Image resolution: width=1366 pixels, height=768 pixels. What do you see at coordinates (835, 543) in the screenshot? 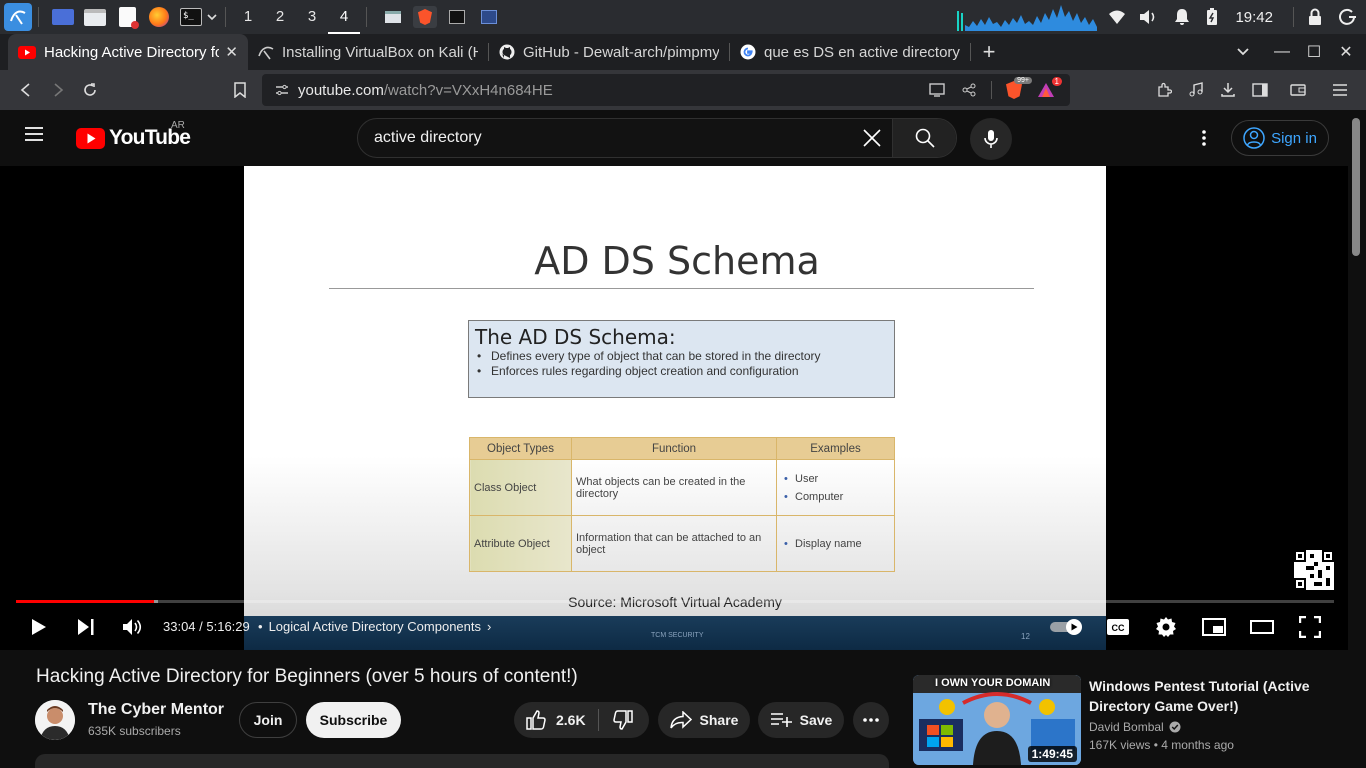
I see `table-cell-examples: Display name` at bounding box center [835, 543].